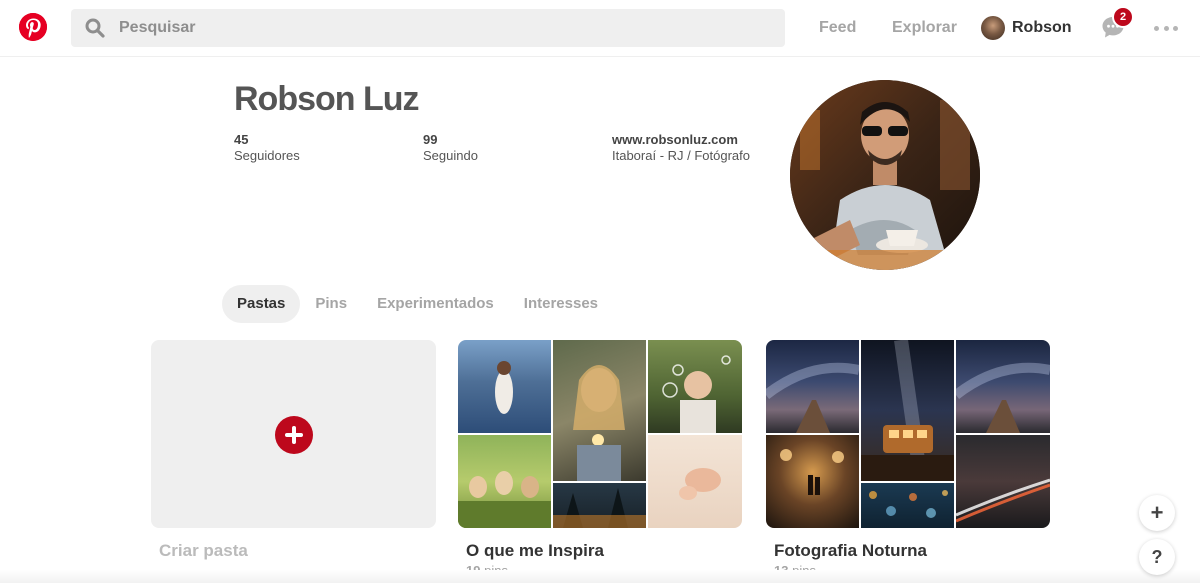  I want to click on notification-badge: 2, so click(1123, 17).